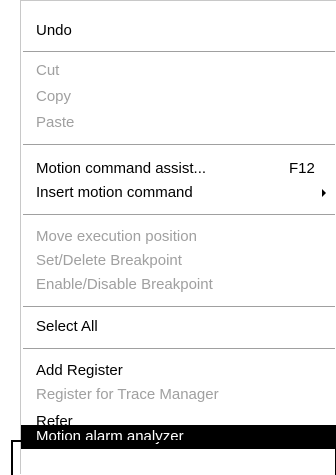  I want to click on menu-item-copy: Copy, so click(178, 97).